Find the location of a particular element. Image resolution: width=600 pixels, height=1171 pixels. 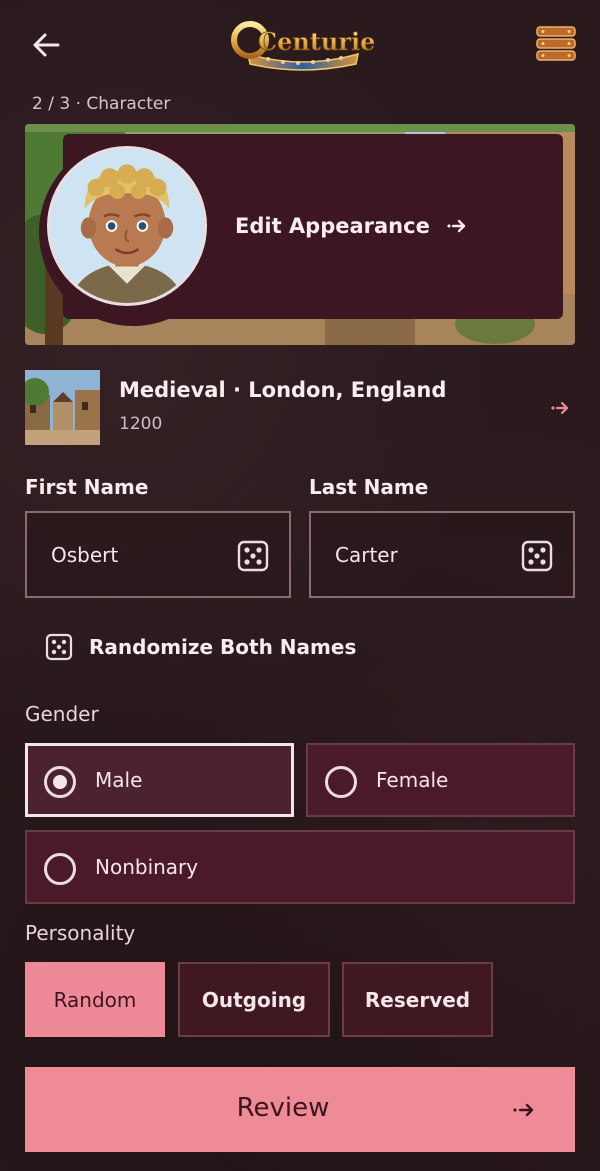

radio-selected-icon is located at coordinates (60, 782).